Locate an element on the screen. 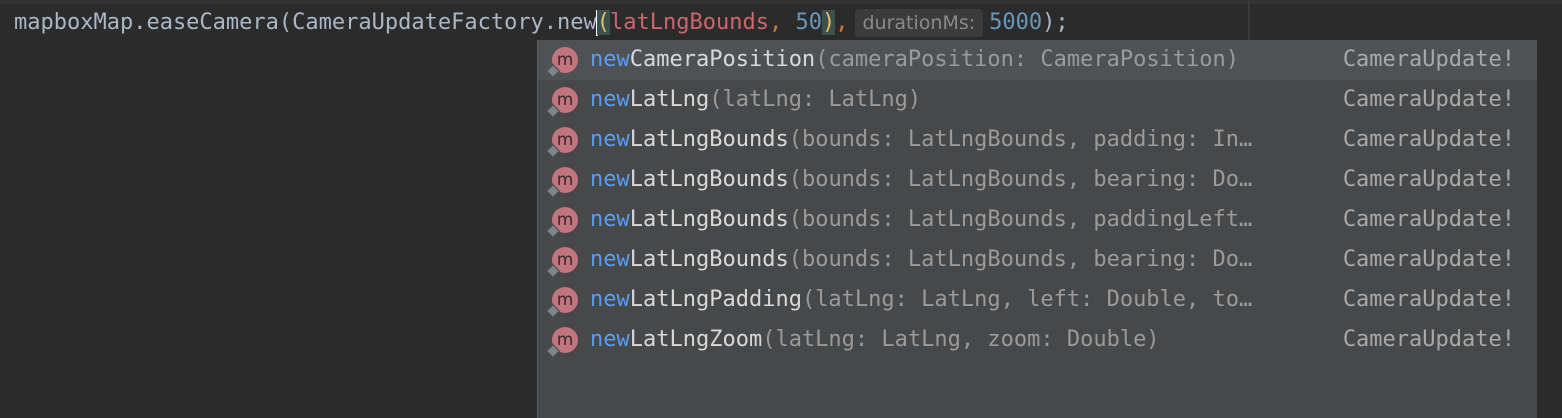 Image resolution: width=1562 pixels, height=418 pixels. arg-comma: , is located at coordinates (782, 22).